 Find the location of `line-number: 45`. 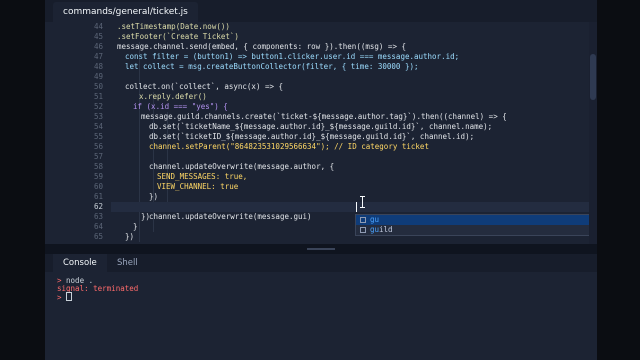

line-number: 45 is located at coordinates (98, 36).